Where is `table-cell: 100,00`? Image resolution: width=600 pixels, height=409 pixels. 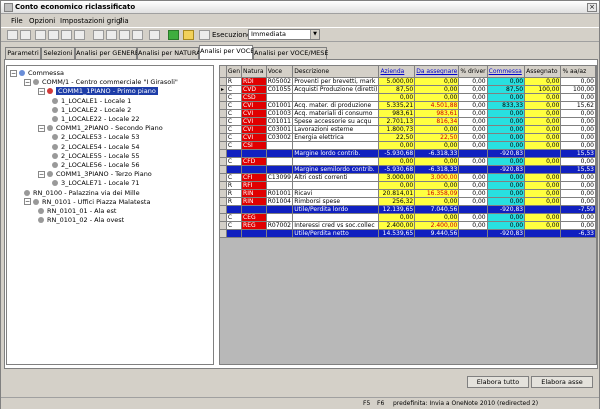
table-cell: 100,00 is located at coordinates (578, 89).